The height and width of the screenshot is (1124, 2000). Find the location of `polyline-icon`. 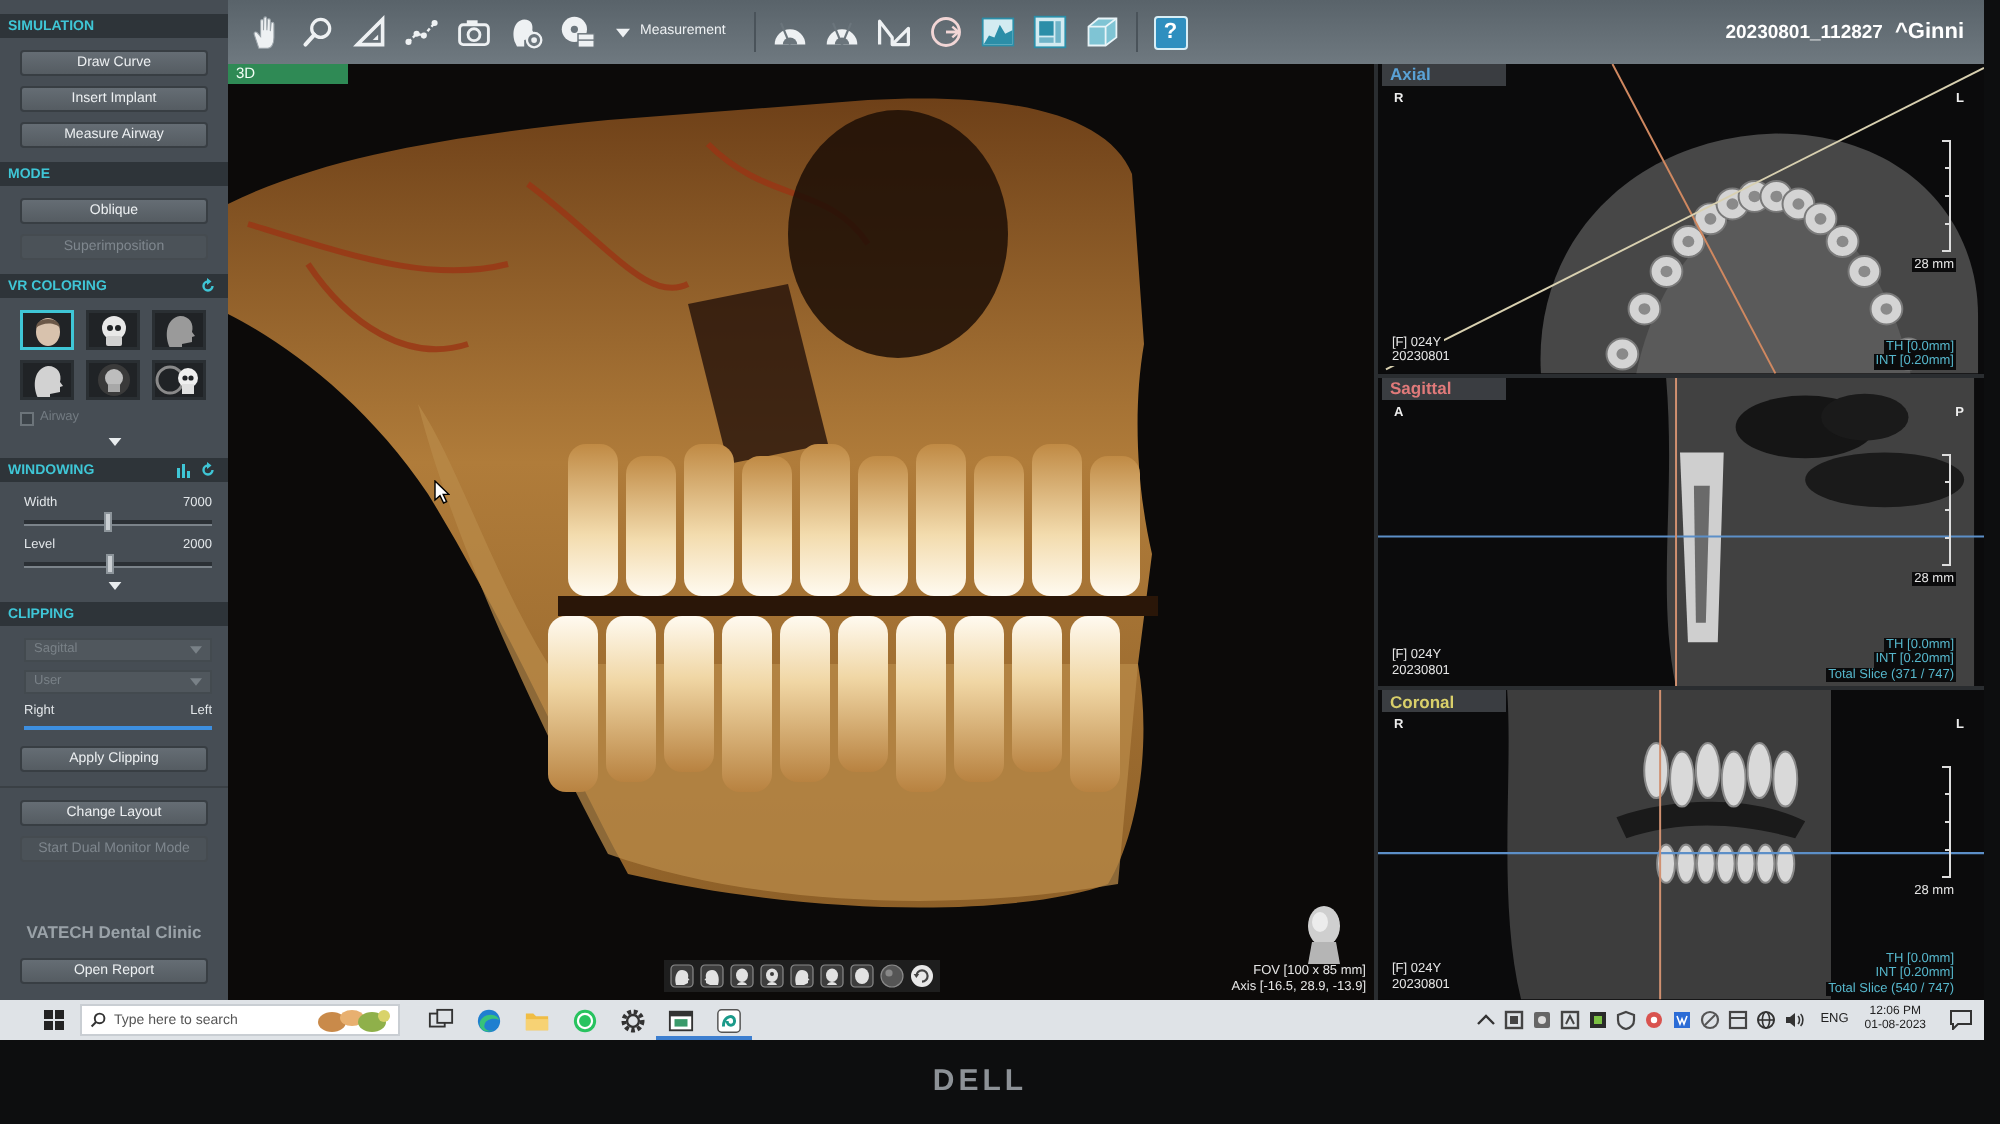

polyline-icon is located at coordinates (422, 32).